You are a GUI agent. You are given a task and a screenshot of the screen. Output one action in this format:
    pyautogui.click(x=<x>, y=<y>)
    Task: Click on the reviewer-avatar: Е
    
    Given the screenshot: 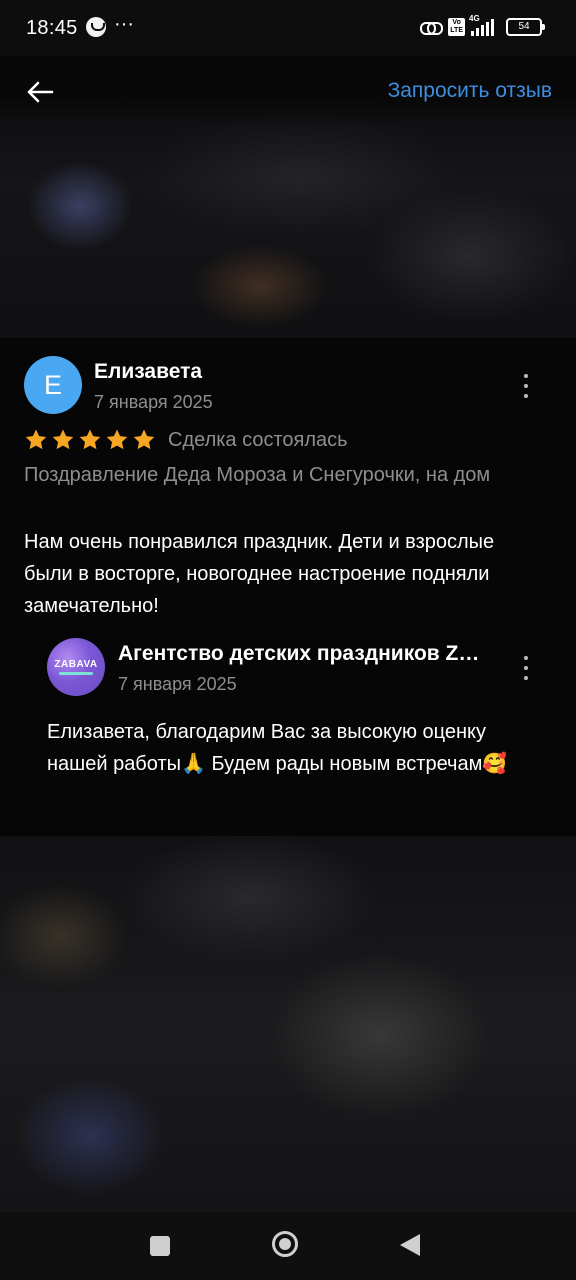 What is the action you would take?
    pyautogui.click(x=53, y=385)
    